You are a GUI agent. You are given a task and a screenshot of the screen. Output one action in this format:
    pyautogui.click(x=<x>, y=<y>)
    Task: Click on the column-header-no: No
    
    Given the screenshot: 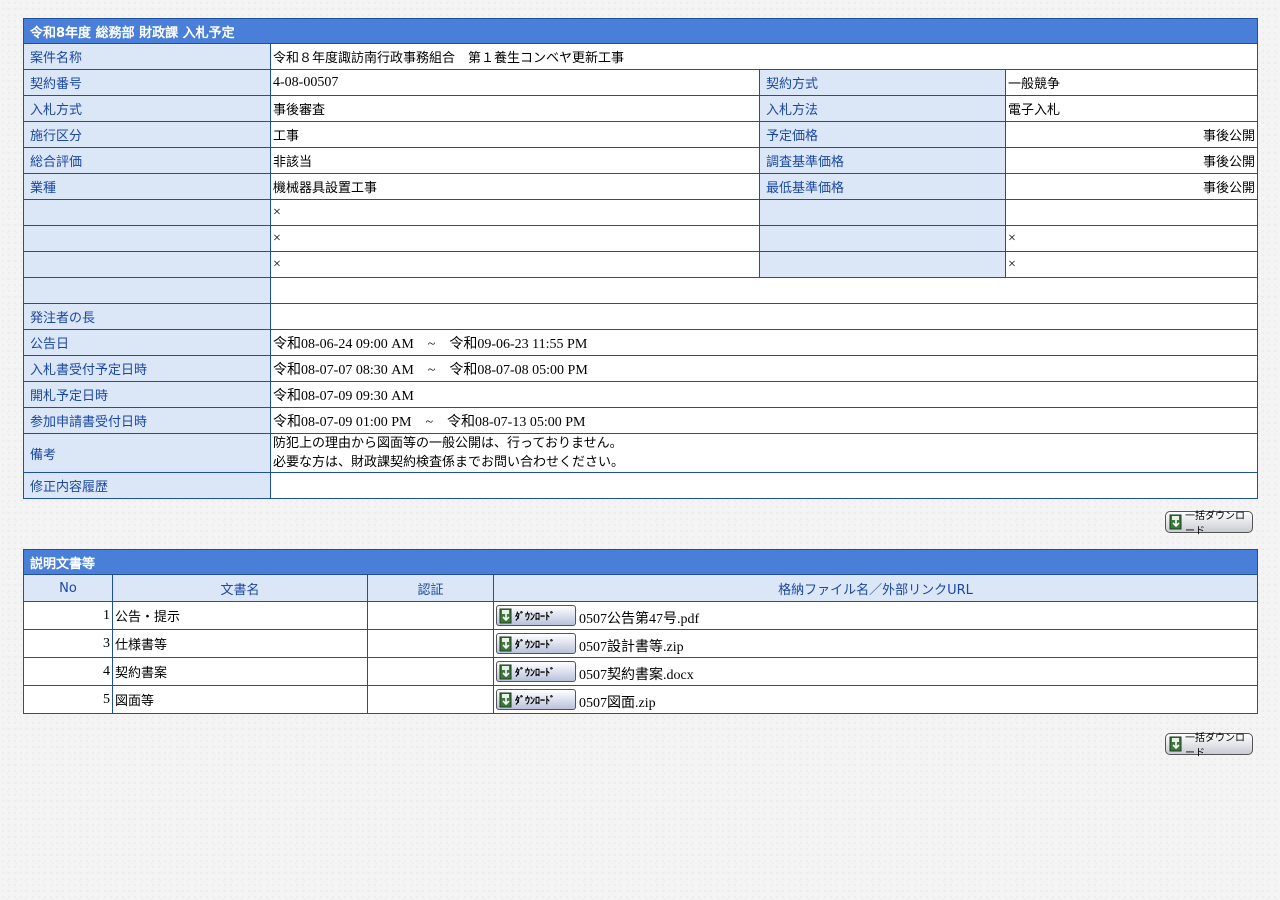 What is the action you would take?
    pyautogui.click(x=68, y=588)
    